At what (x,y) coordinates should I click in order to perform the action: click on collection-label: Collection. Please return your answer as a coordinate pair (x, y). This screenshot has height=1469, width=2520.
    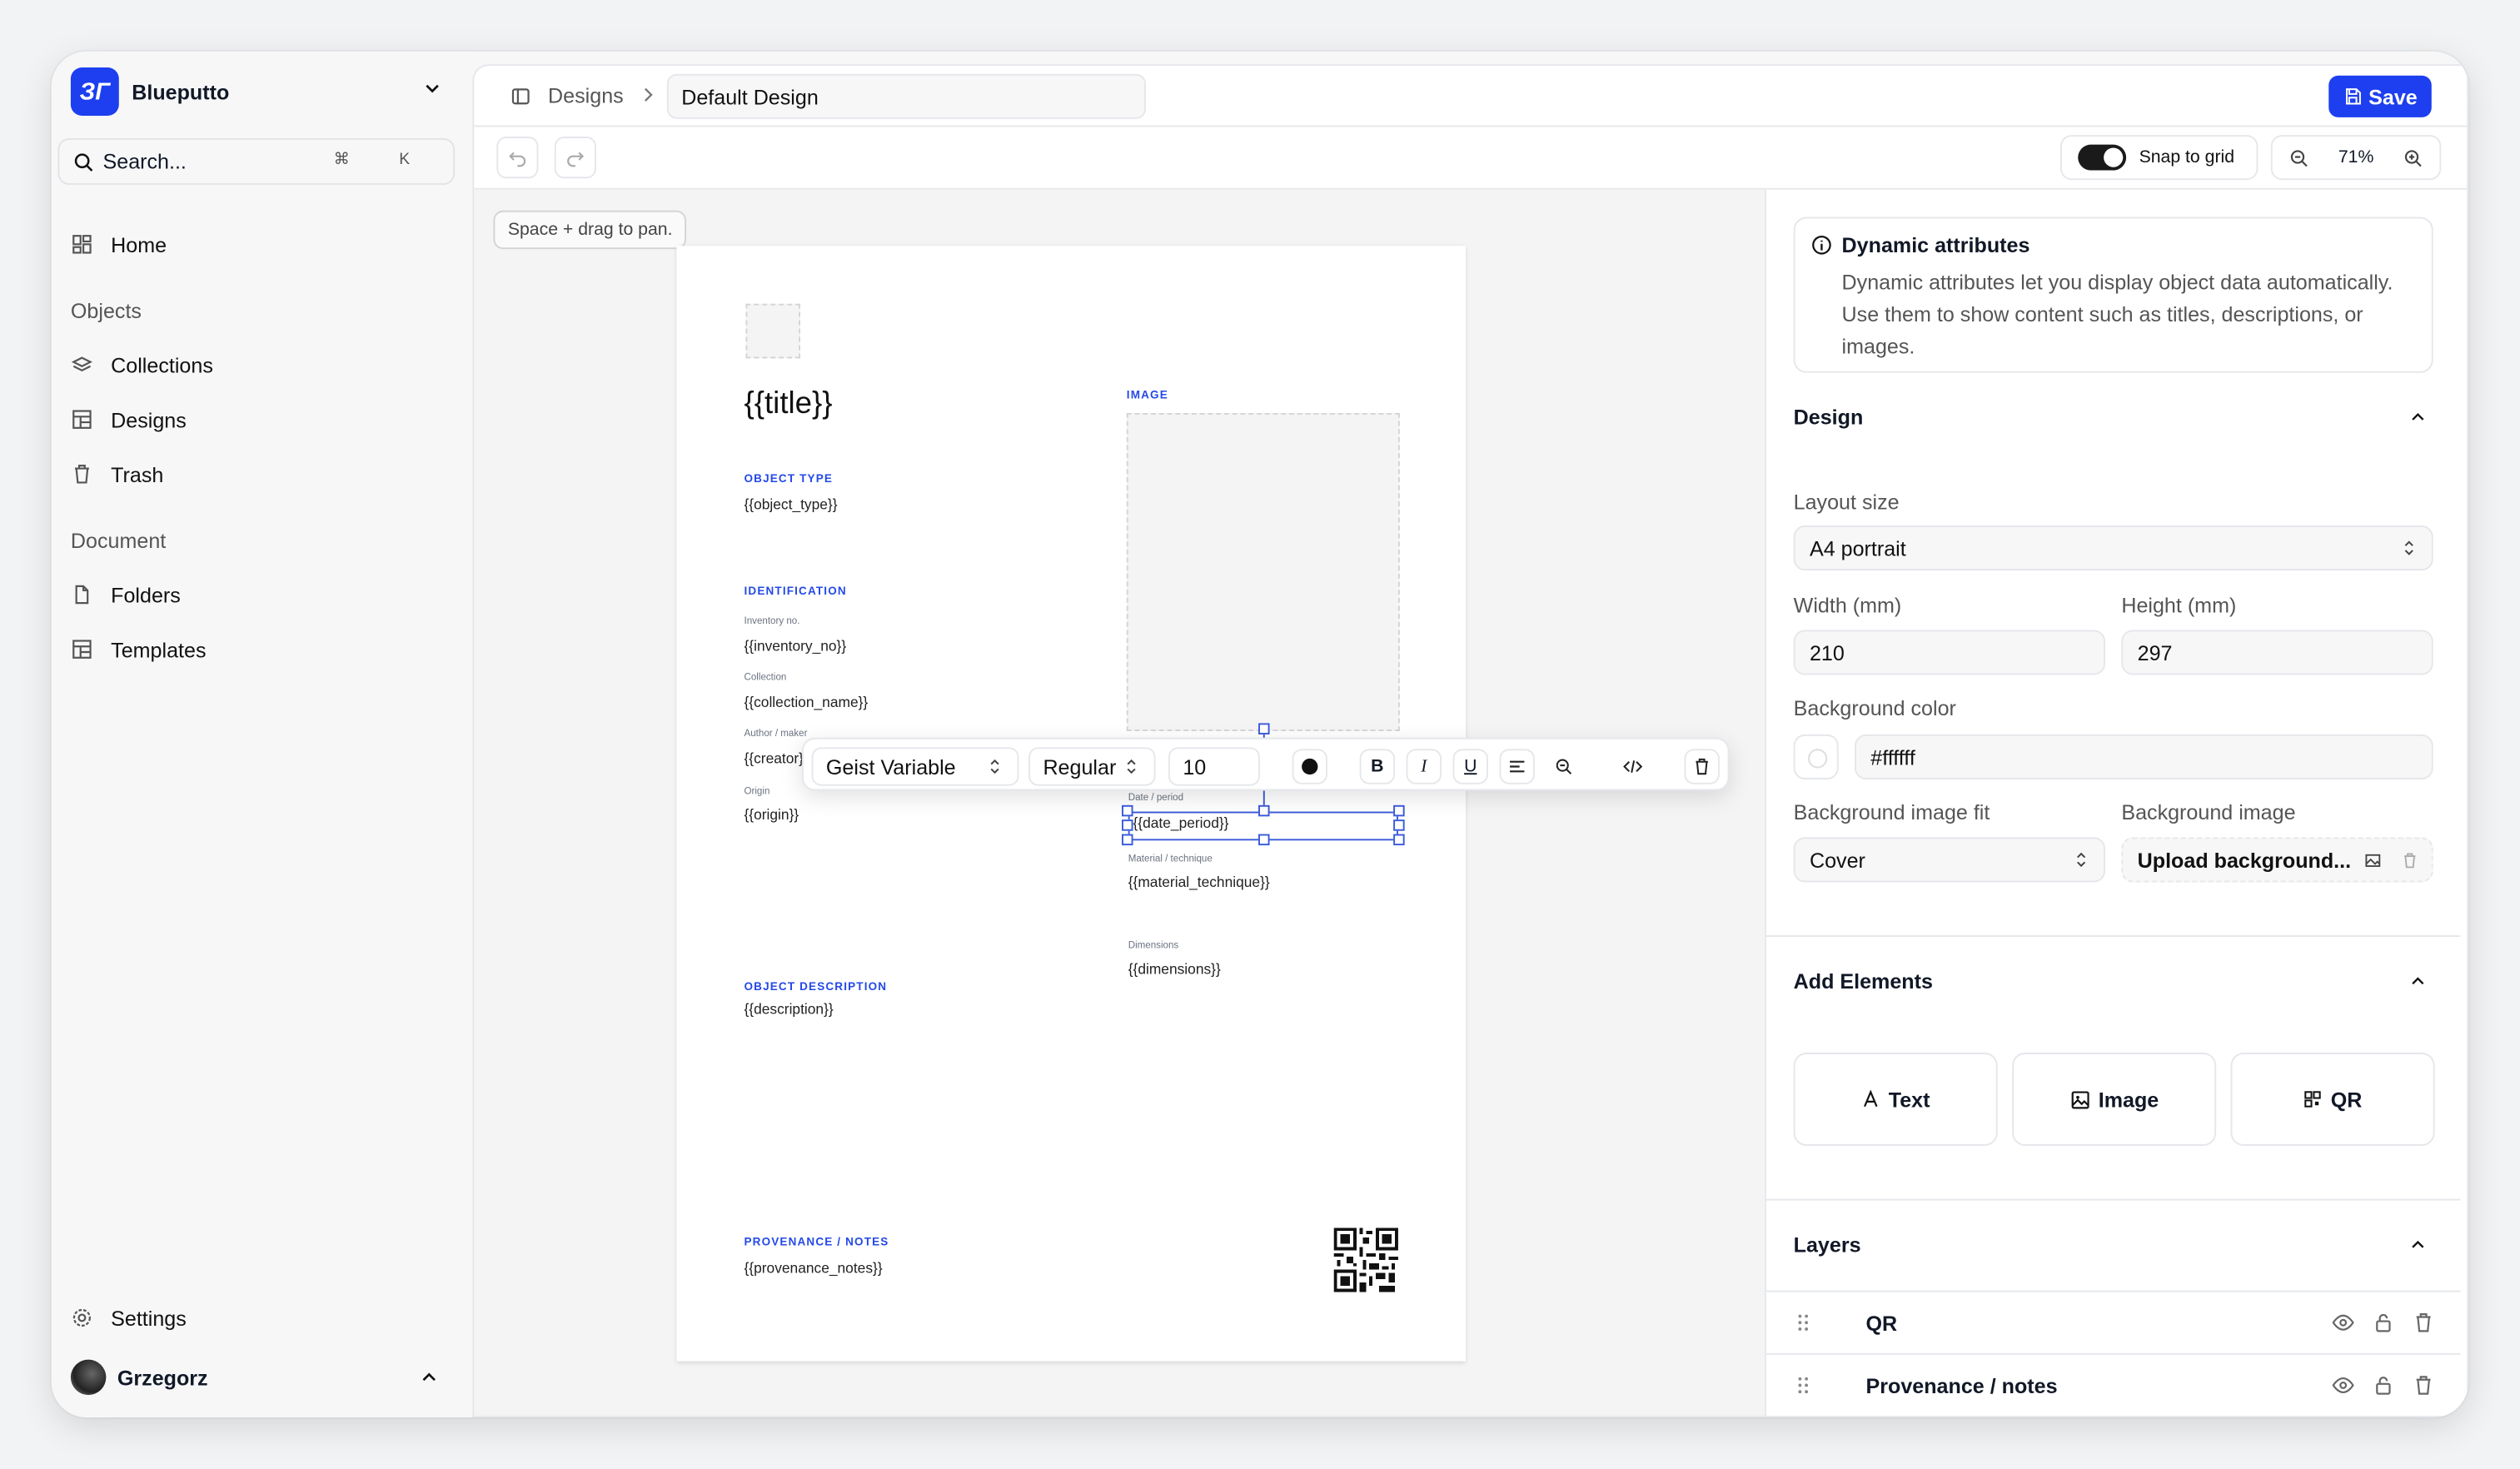
    Looking at the image, I should click on (765, 679).